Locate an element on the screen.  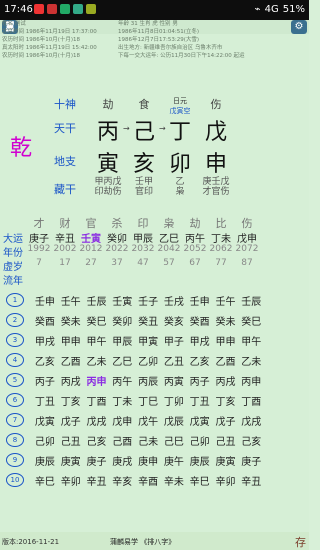
liunian-cell: 己酉 is located at coordinates (122, 440).